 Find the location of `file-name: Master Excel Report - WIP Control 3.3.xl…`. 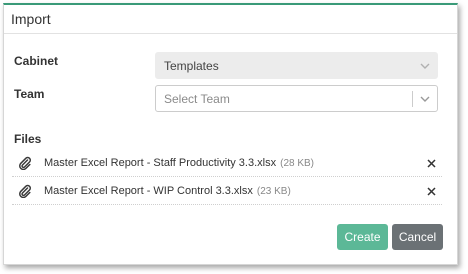

file-name: Master Excel Report - WIP Control 3.3.xl… is located at coordinates (148, 191).